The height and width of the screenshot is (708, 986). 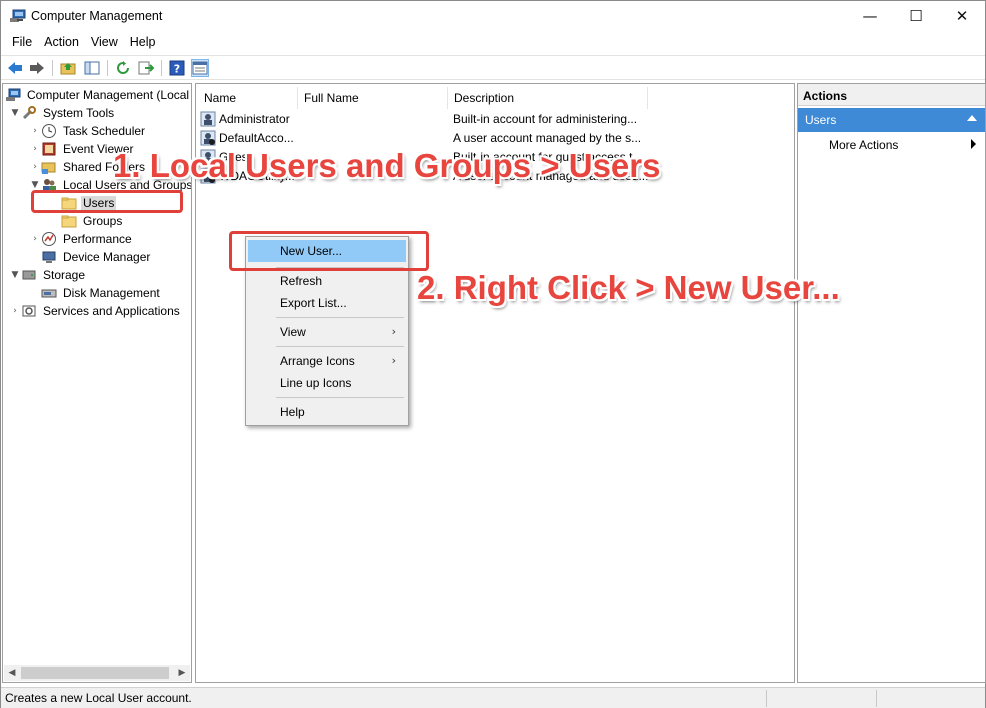 I want to click on computer-management-app-icon, so click(x=18, y=15).